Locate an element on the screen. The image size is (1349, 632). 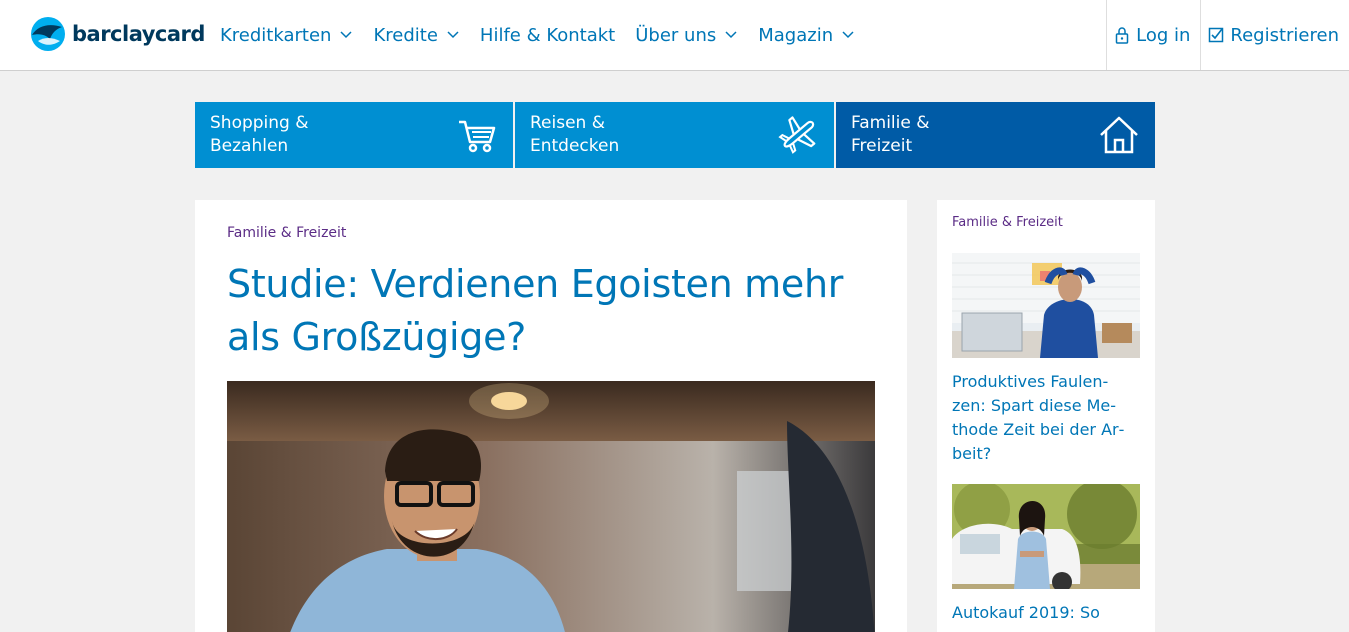
register-label: Registrieren is located at coordinates (1284, 35).